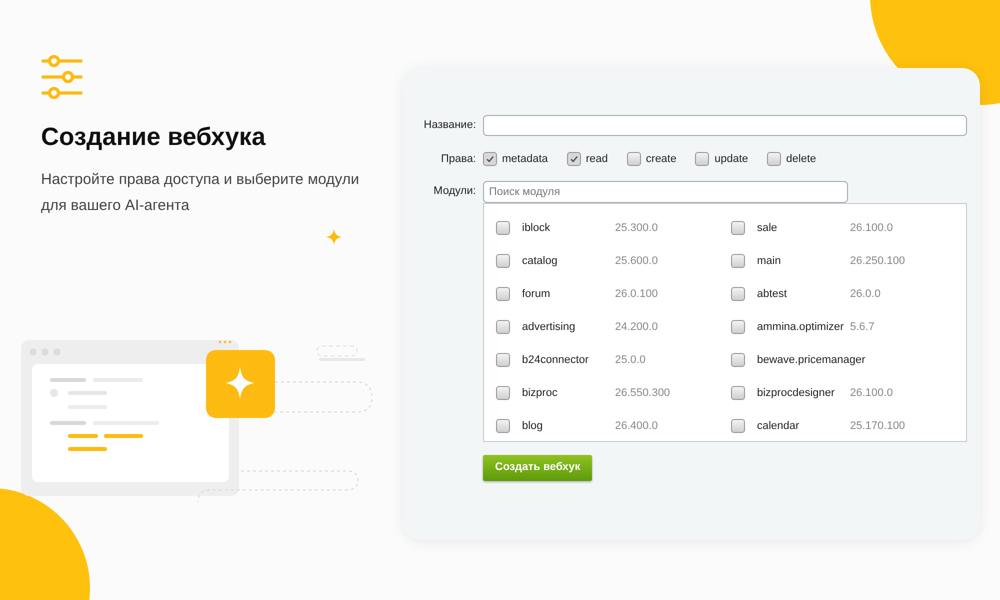  What do you see at coordinates (458, 159) in the screenshot?
I see `field-label: Права:` at bounding box center [458, 159].